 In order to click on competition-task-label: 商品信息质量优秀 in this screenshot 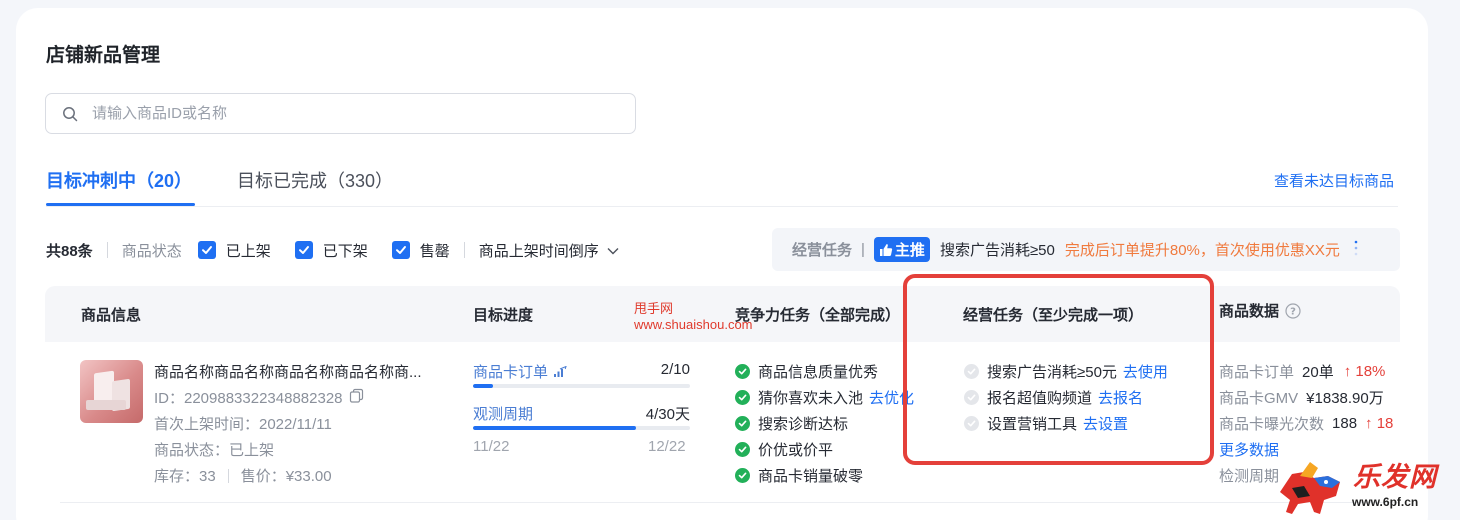, I will do `click(818, 372)`.